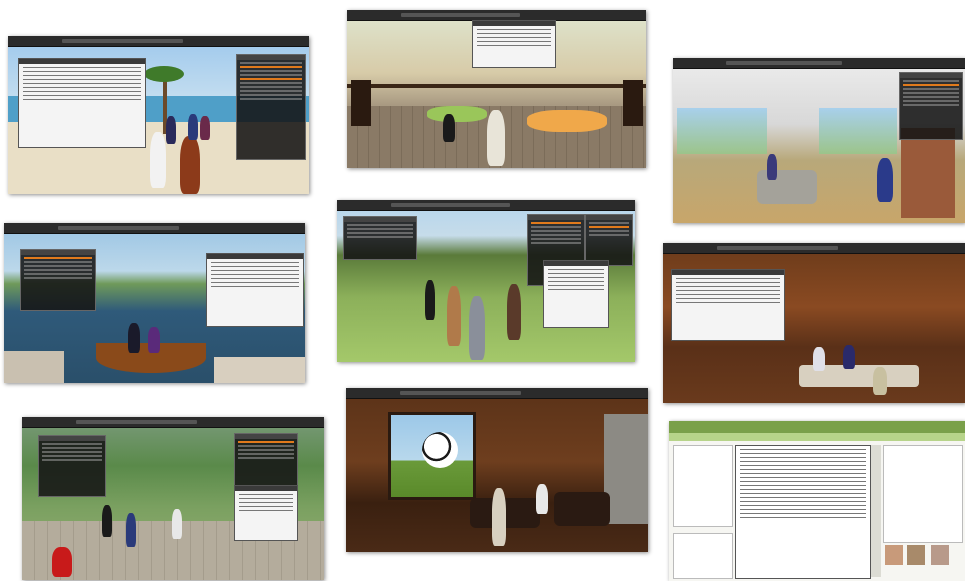 Image resolution: width=965 pixels, height=581 pixels. Describe the element at coordinates (164, 74) in the screenshot. I see `palm-leaves` at that location.